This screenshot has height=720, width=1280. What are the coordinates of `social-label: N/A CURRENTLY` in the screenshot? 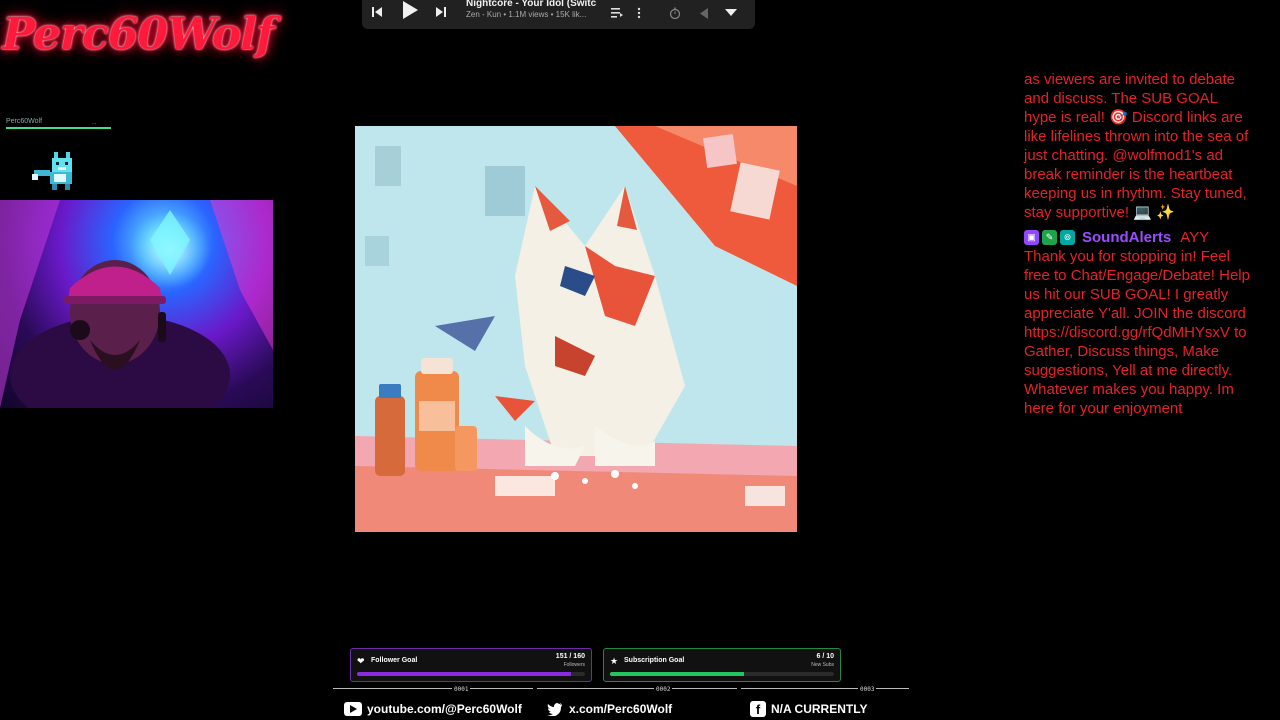 It's located at (819, 709).